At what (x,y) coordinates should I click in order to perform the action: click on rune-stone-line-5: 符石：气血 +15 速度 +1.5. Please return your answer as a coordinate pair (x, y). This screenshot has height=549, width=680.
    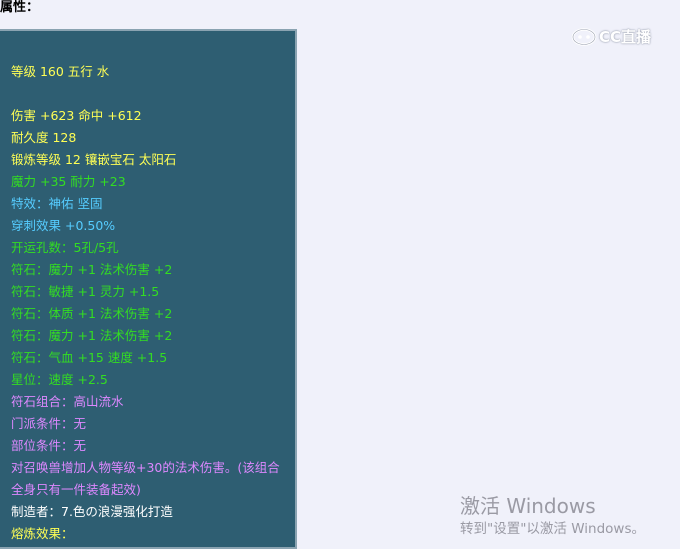
    Looking at the image, I should click on (89, 357).